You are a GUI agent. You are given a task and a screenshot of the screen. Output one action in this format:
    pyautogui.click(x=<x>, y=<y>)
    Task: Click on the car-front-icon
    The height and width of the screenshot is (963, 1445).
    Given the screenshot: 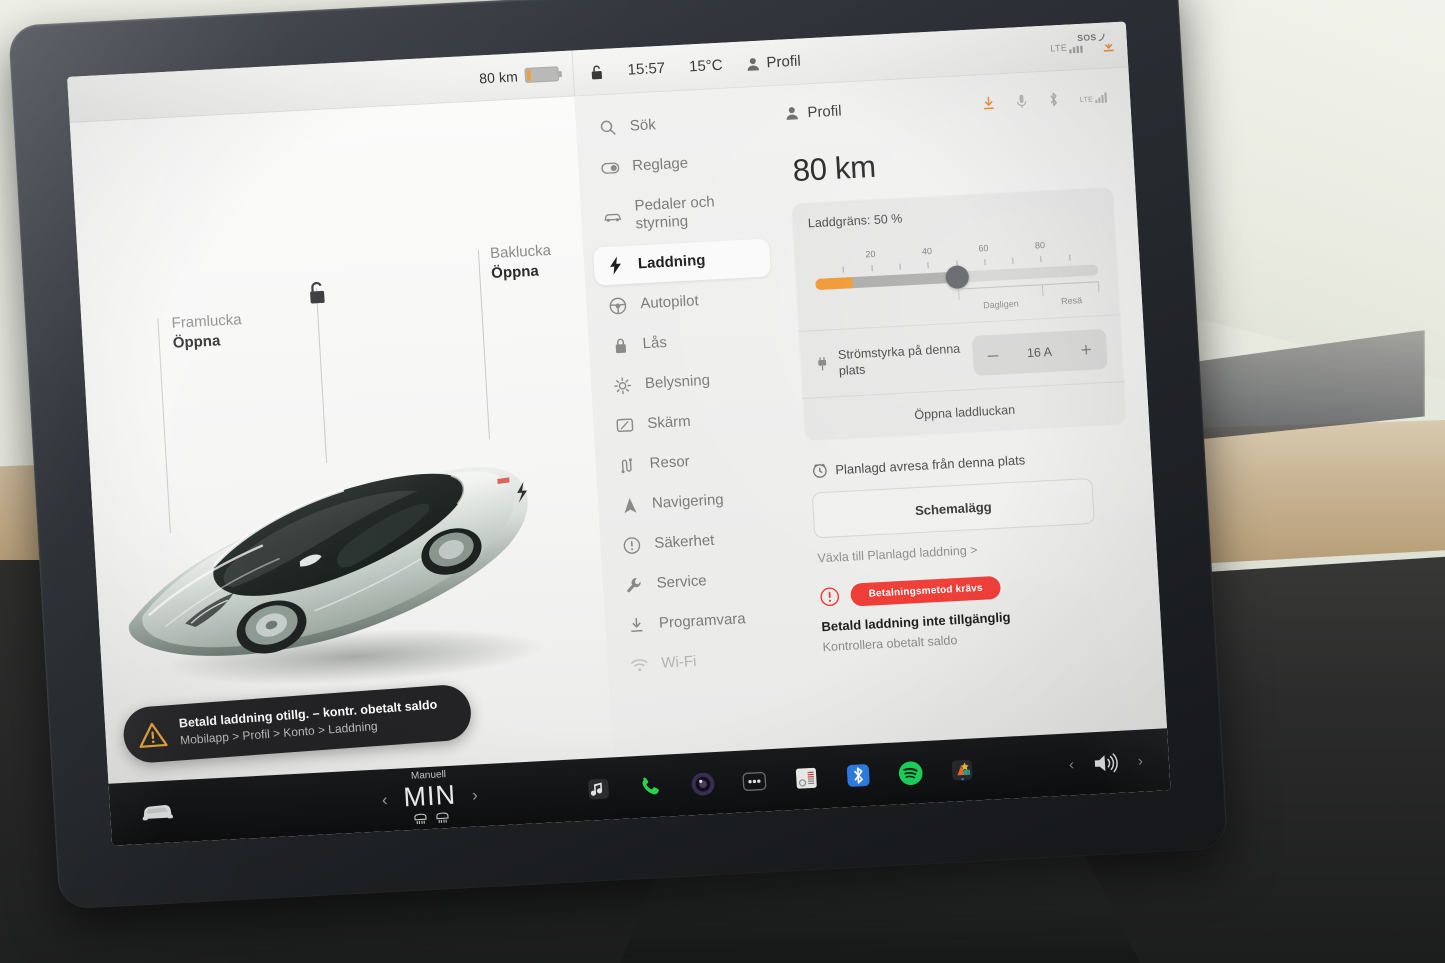 What is the action you would take?
    pyautogui.click(x=157, y=813)
    